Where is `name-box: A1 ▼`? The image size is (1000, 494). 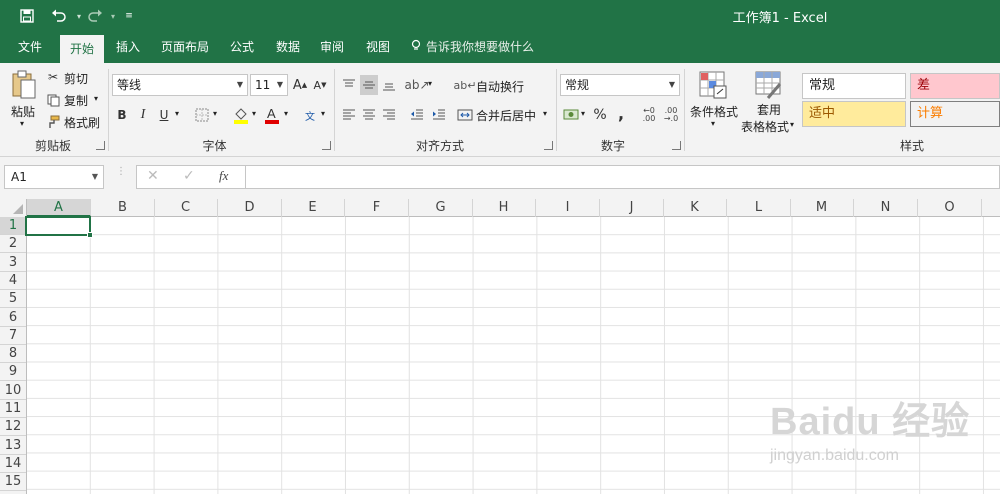
name-box: A1 ▼ is located at coordinates (54, 177).